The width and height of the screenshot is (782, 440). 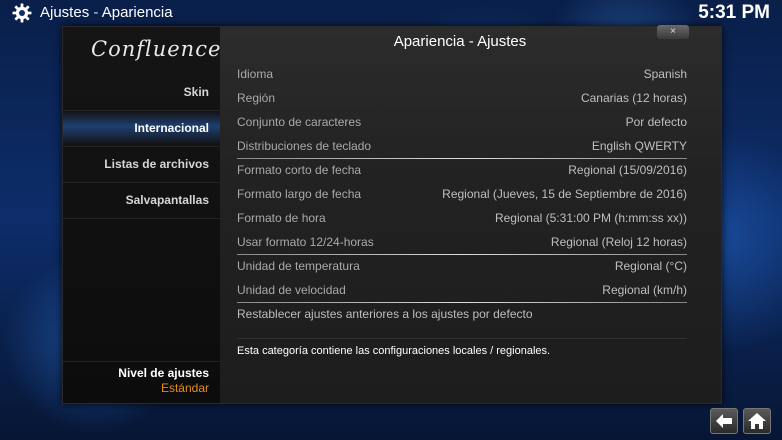 I want to click on setting-row-idioma: Idioma Spanish, so click(x=462, y=74).